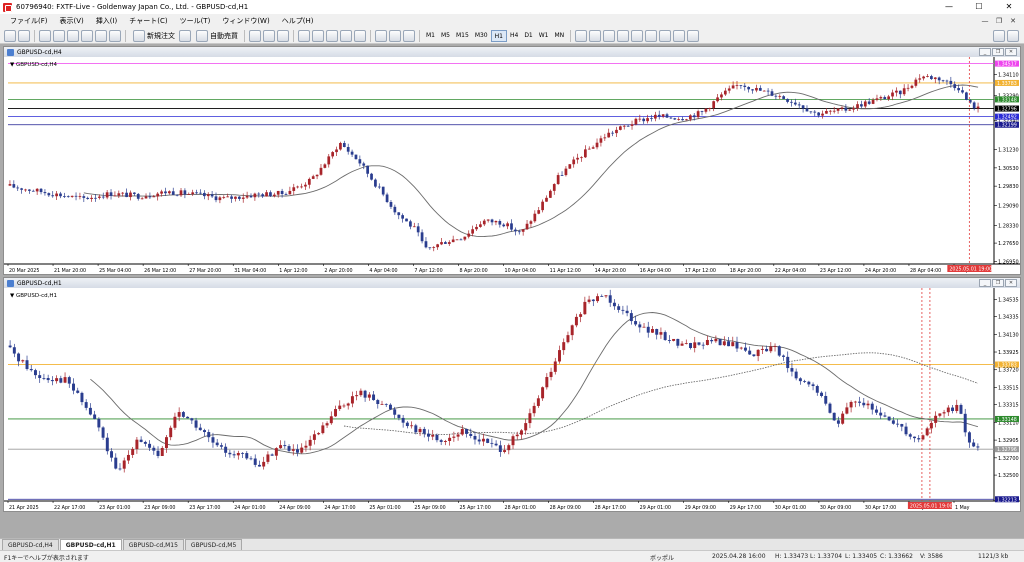 The width and height of the screenshot is (1024, 562). Describe the element at coordinates (30, 544) in the screenshot. I see `tab-gbpusd-h4: GBPUSD-cd,H4` at that location.